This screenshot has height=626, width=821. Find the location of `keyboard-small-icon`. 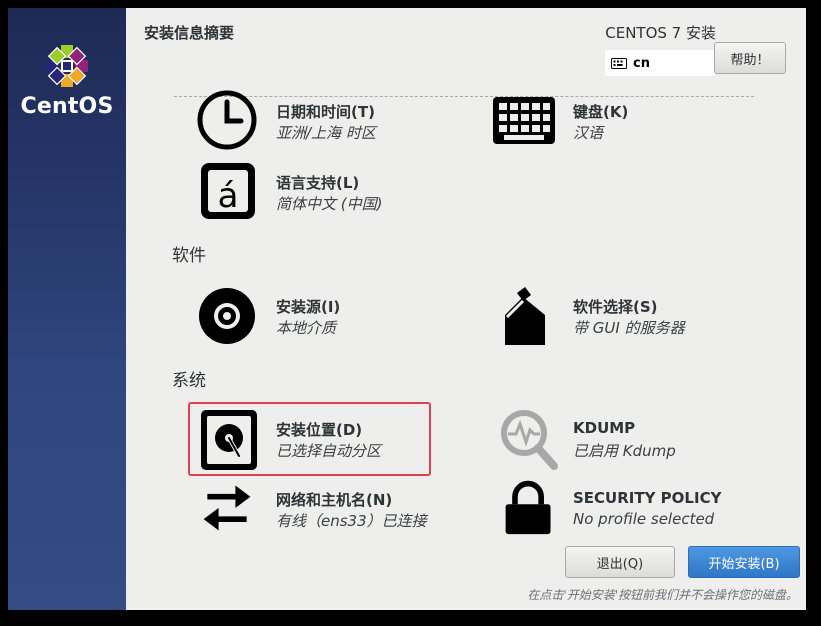

keyboard-small-icon is located at coordinates (619, 63).